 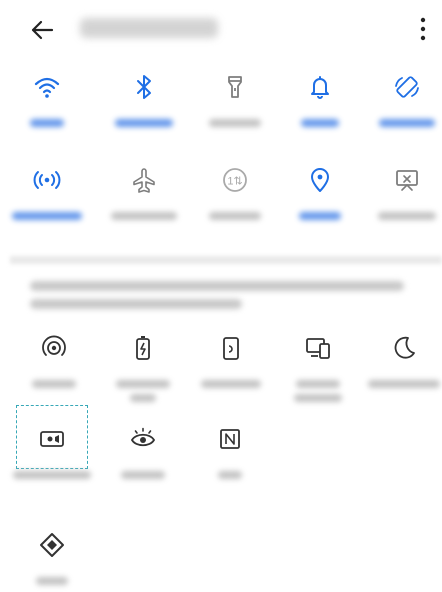 What do you see at coordinates (226, 260) in the screenshot?
I see `section-divider` at bounding box center [226, 260].